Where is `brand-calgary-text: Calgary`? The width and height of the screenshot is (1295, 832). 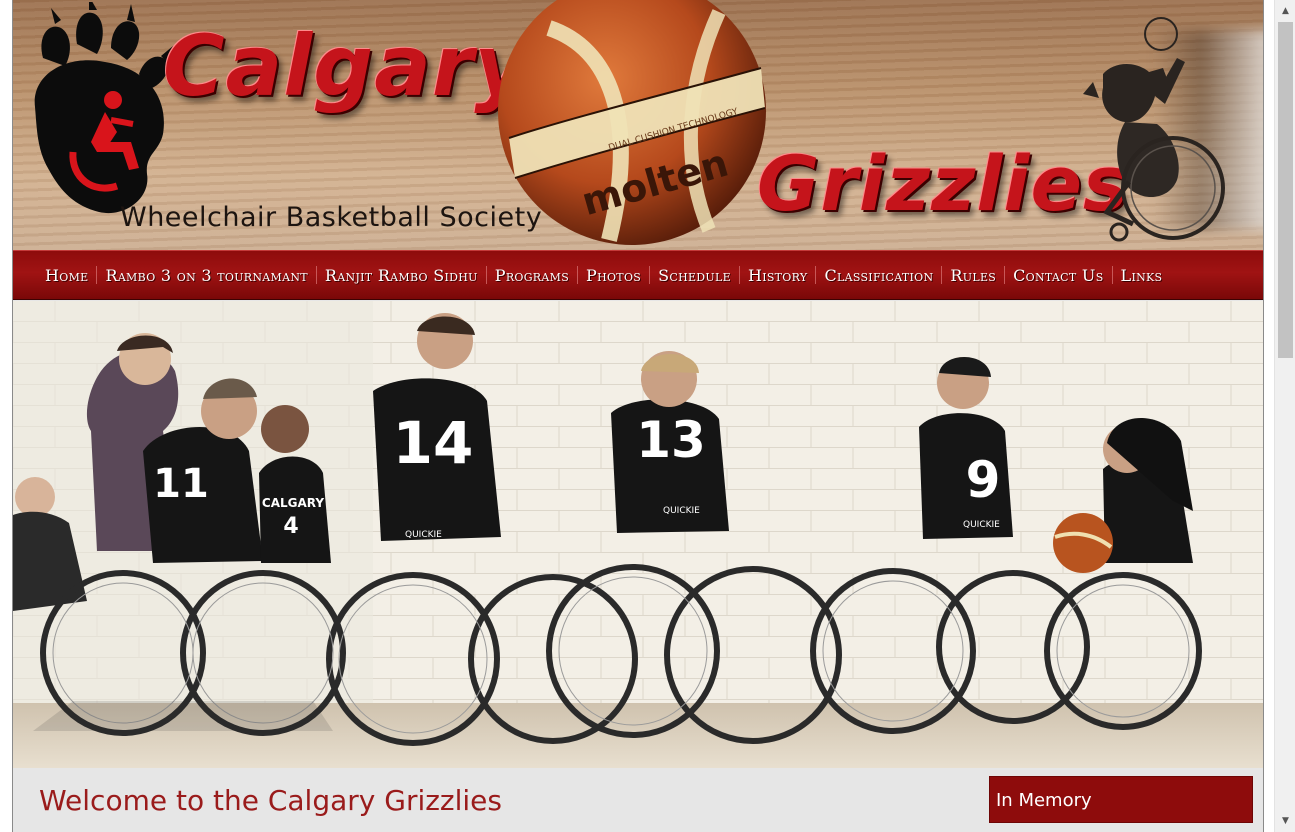 brand-calgary-text: Calgary is located at coordinates (347, 66).